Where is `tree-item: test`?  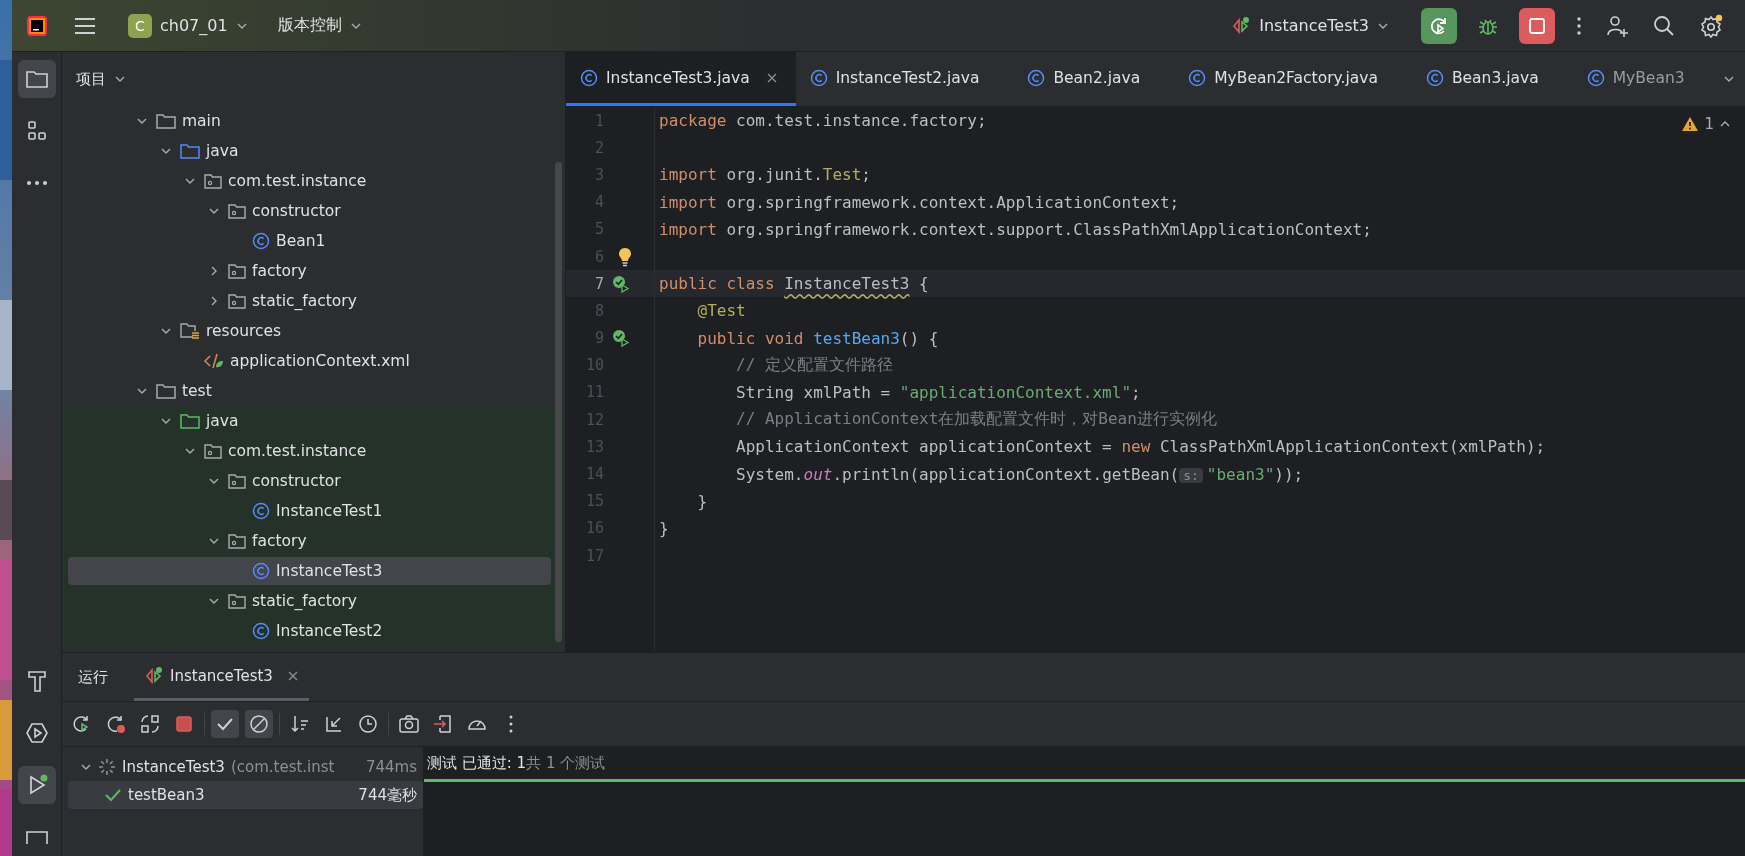
tree-item: test is located at coordinates (309, 391).